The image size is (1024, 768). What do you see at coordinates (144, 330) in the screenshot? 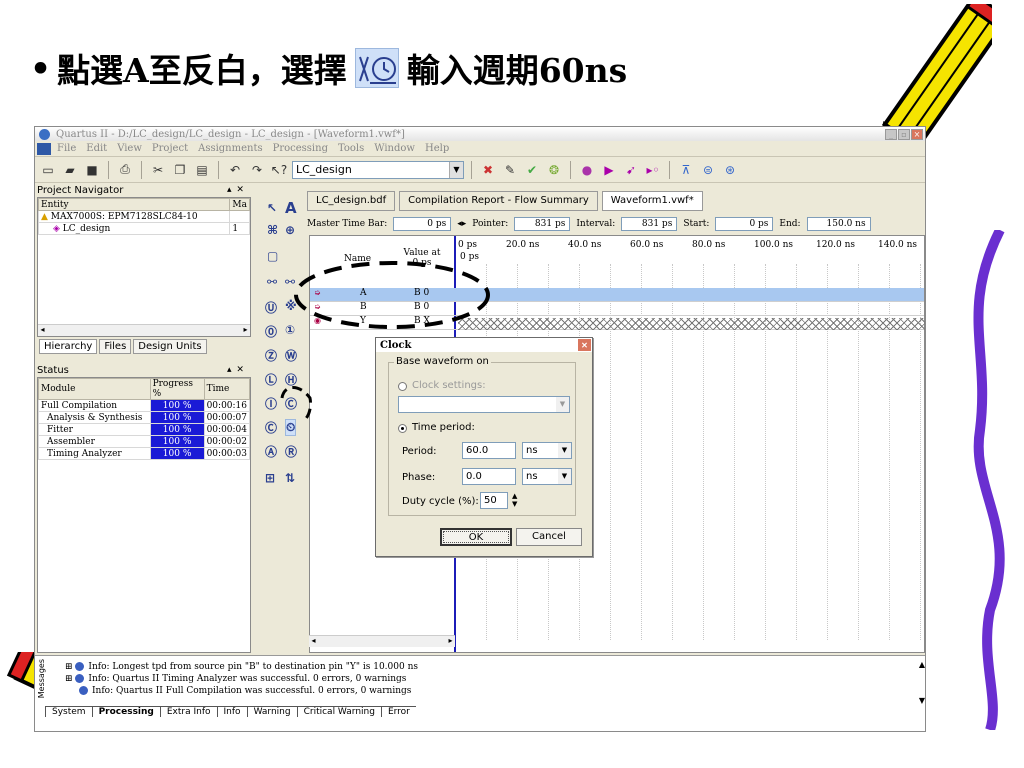
I see `navigator-hscroll: ◂ ▸` at bounding box center [144, 330].